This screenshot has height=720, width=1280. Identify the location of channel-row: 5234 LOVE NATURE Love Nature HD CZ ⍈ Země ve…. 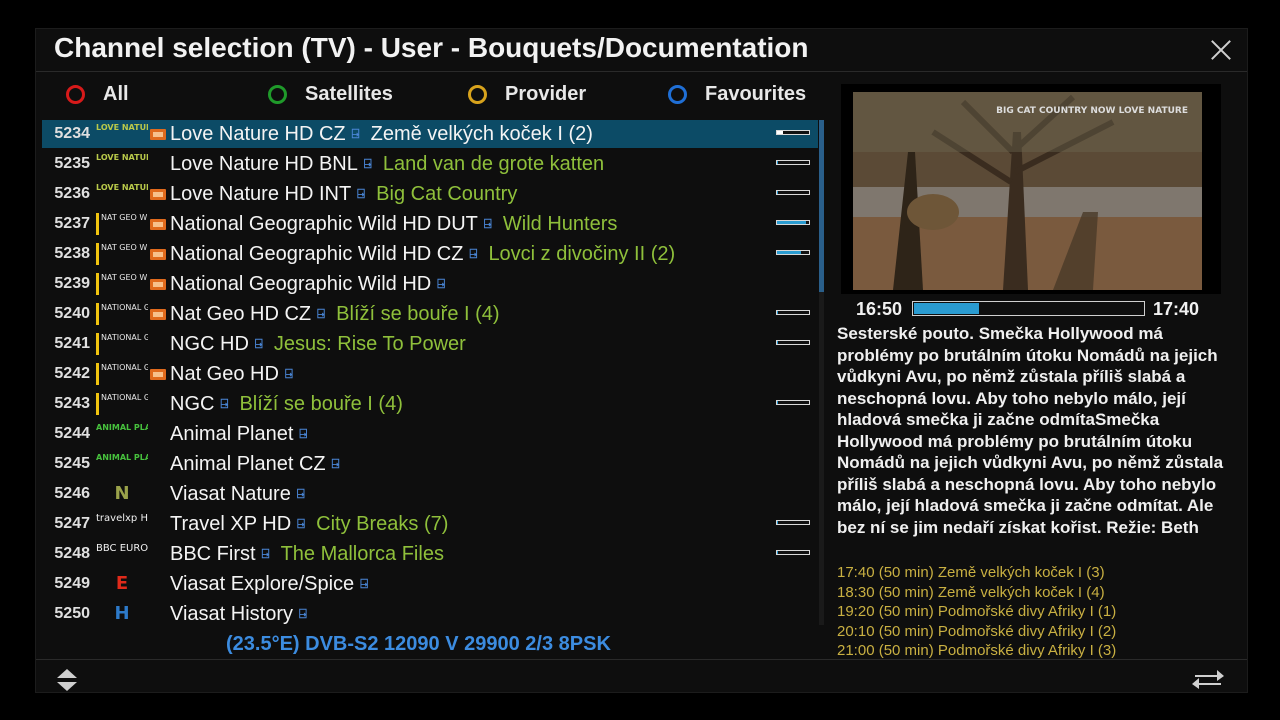
(430, 134).